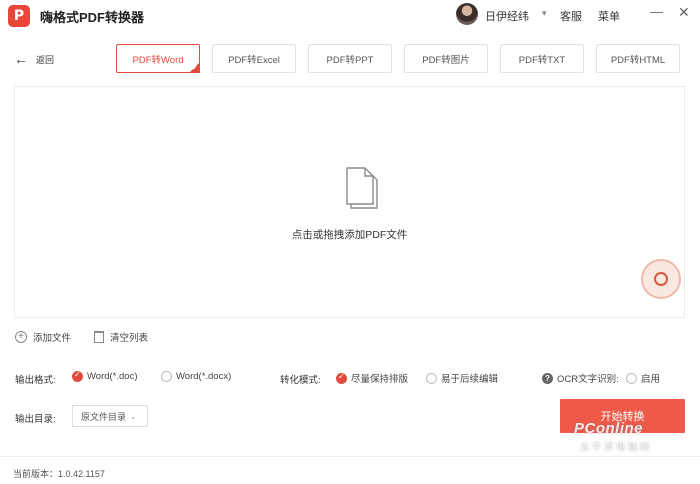 This screenshot has width=700, height=484. I want to click on tab-pdf-to-html: PDF转HTML, so click(638, 58).